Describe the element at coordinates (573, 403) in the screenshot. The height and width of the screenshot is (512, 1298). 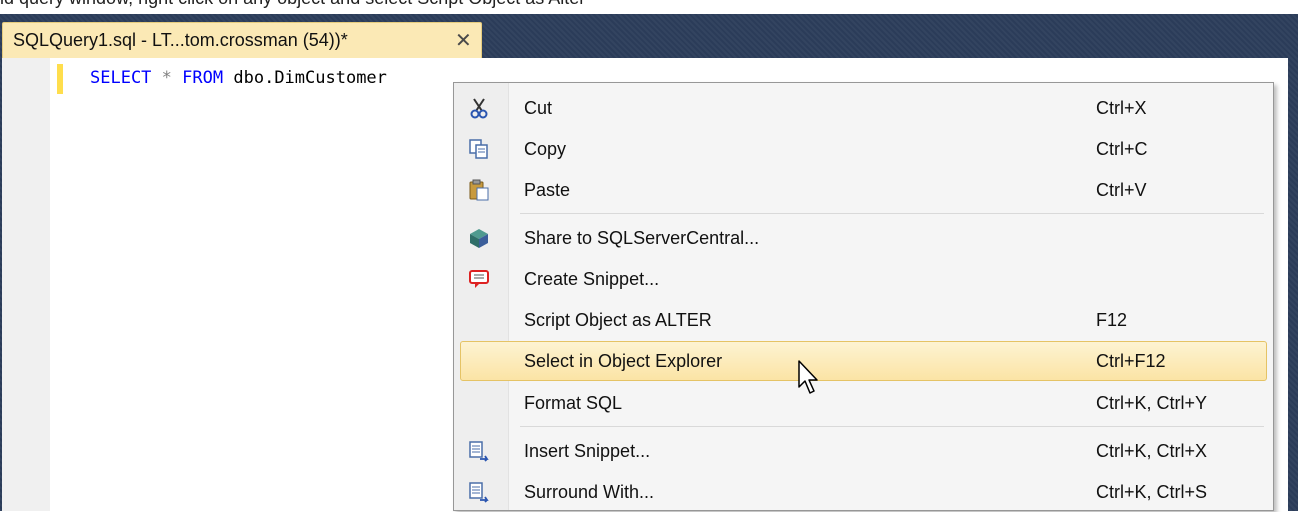
I see `menu-item-label: Format SQL` at that location.